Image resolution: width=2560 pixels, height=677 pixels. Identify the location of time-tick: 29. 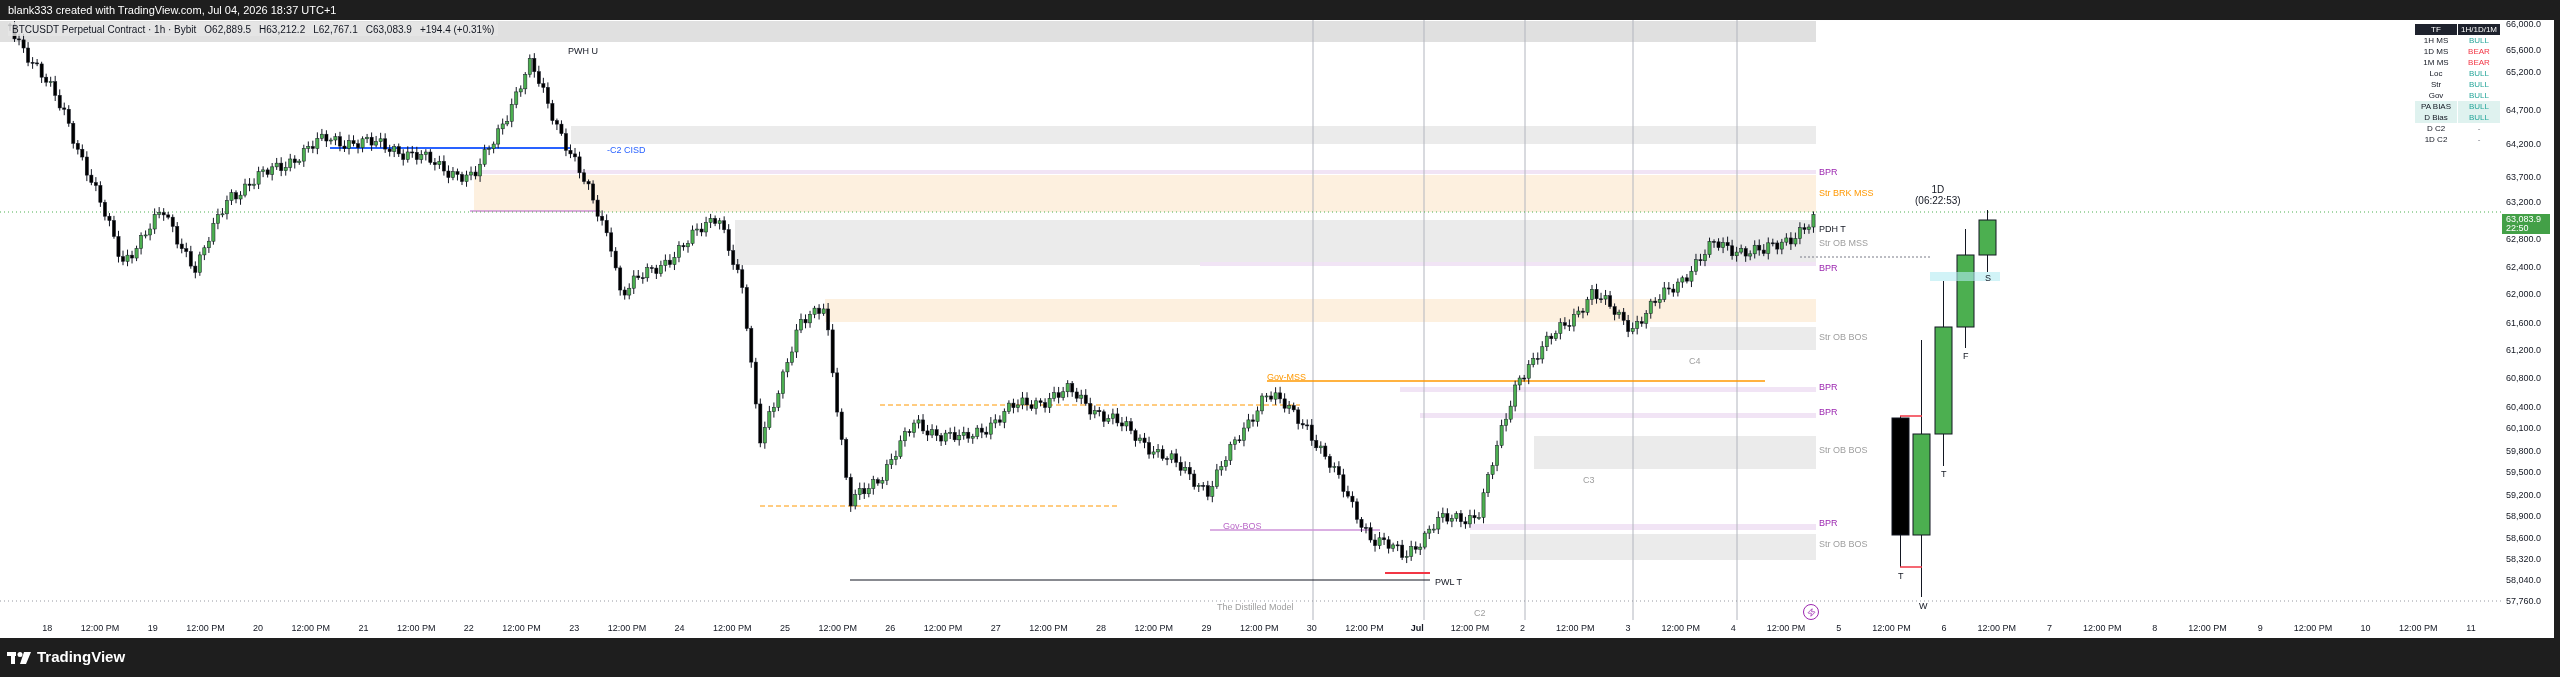
(1206, 629).